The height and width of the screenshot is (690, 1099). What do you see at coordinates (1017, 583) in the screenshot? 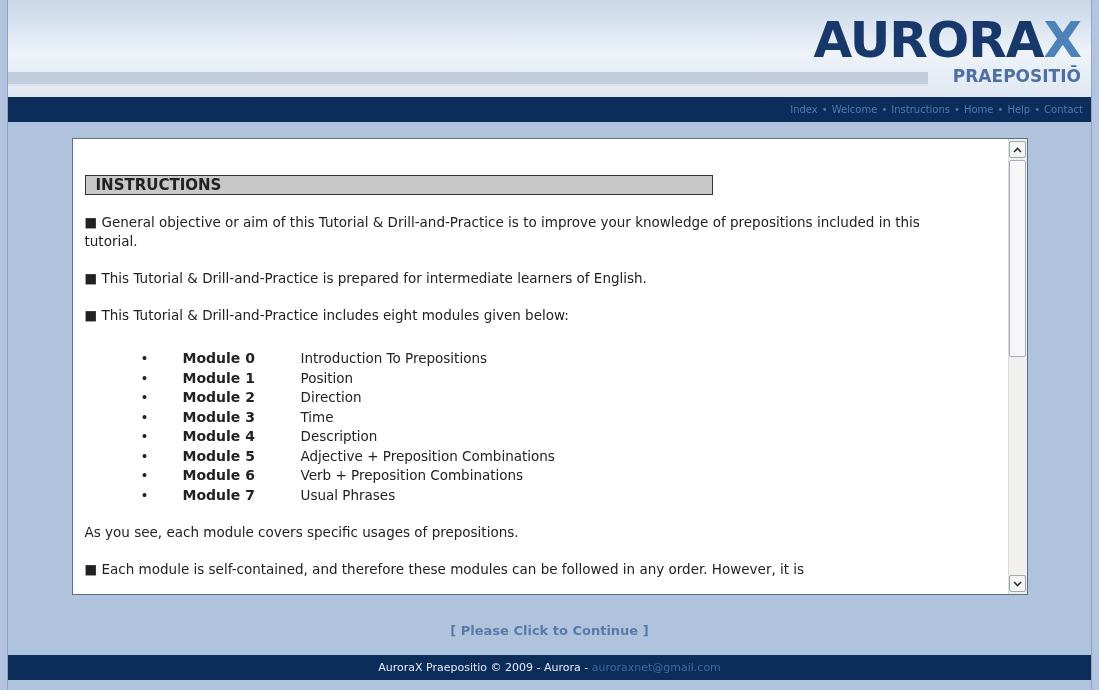
I see `scroll-down-icon` at bounding box center [1017, 583].